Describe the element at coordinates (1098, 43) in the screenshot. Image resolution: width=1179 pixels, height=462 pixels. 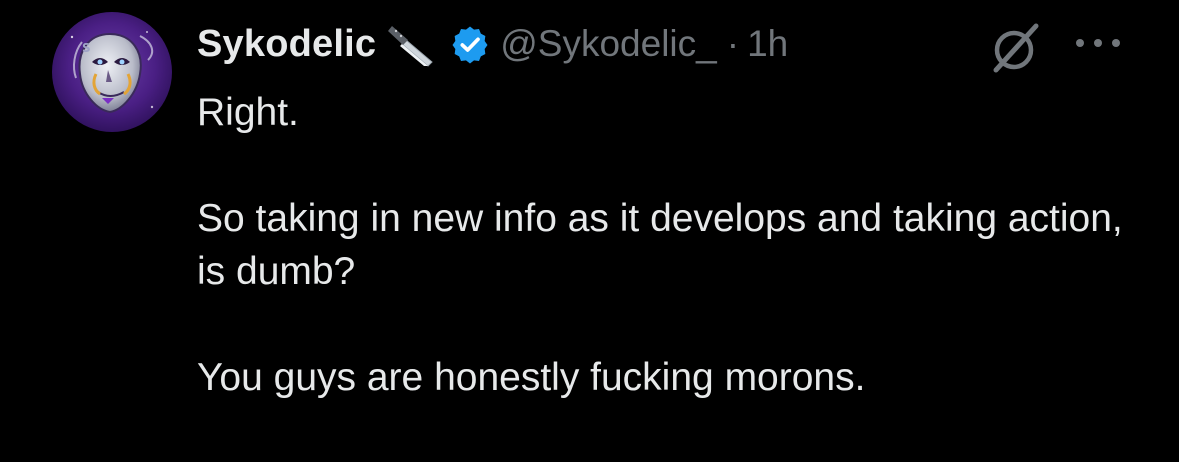
I see `more-options-icon` at that location.